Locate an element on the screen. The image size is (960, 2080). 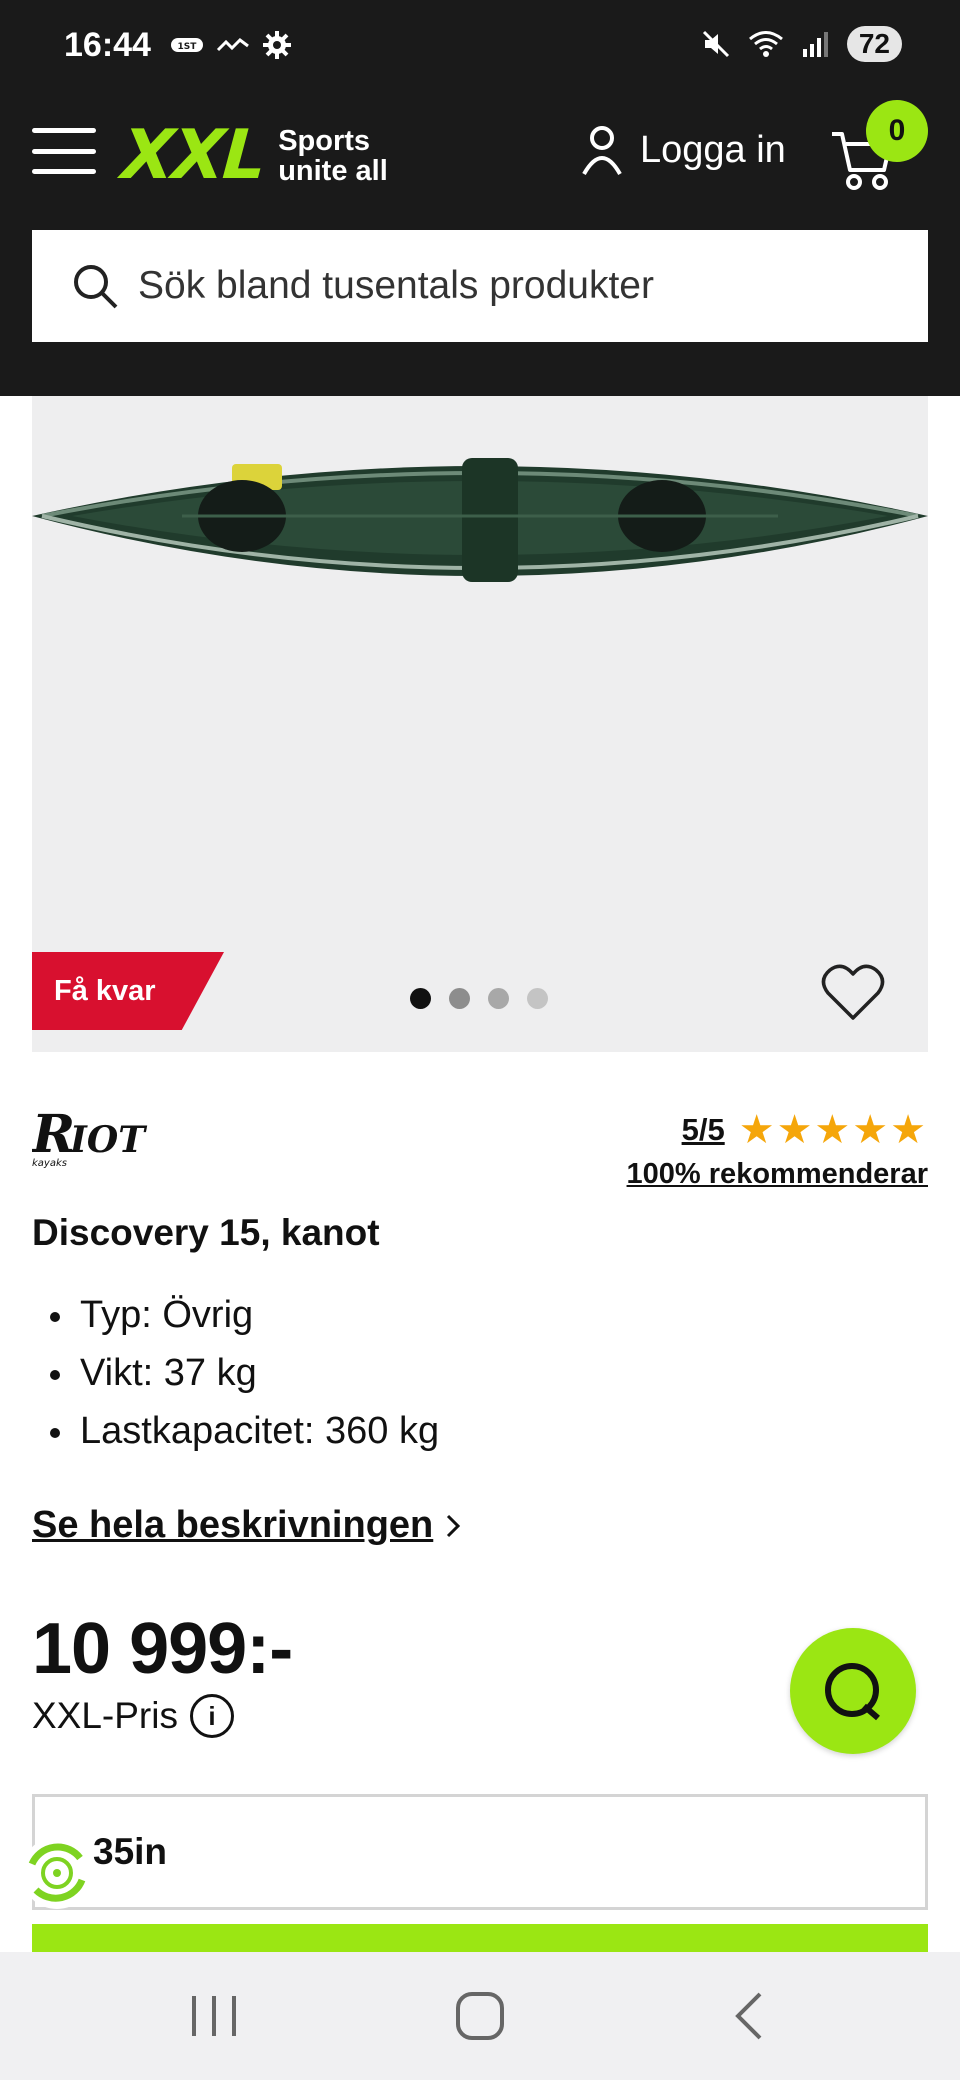
spec-item: Typ: Övrig is located at coordinates (235, 1315).